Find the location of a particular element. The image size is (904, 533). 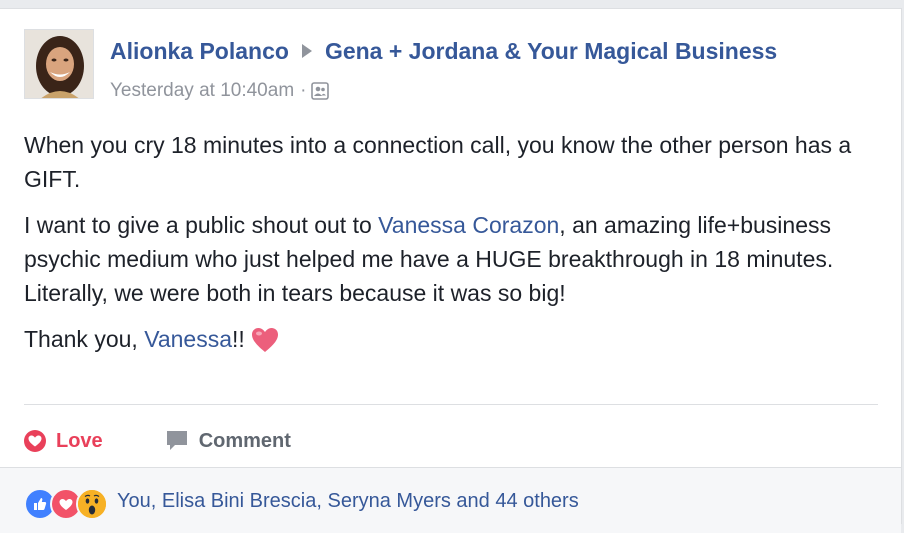

comment-icon is located at coordinates (177, 441).